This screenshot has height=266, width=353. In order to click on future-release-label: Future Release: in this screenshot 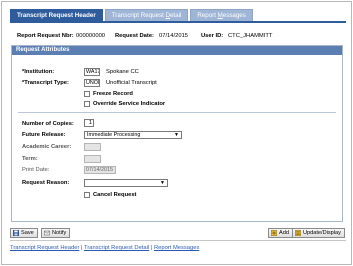, I will do `click(44, 135)`.